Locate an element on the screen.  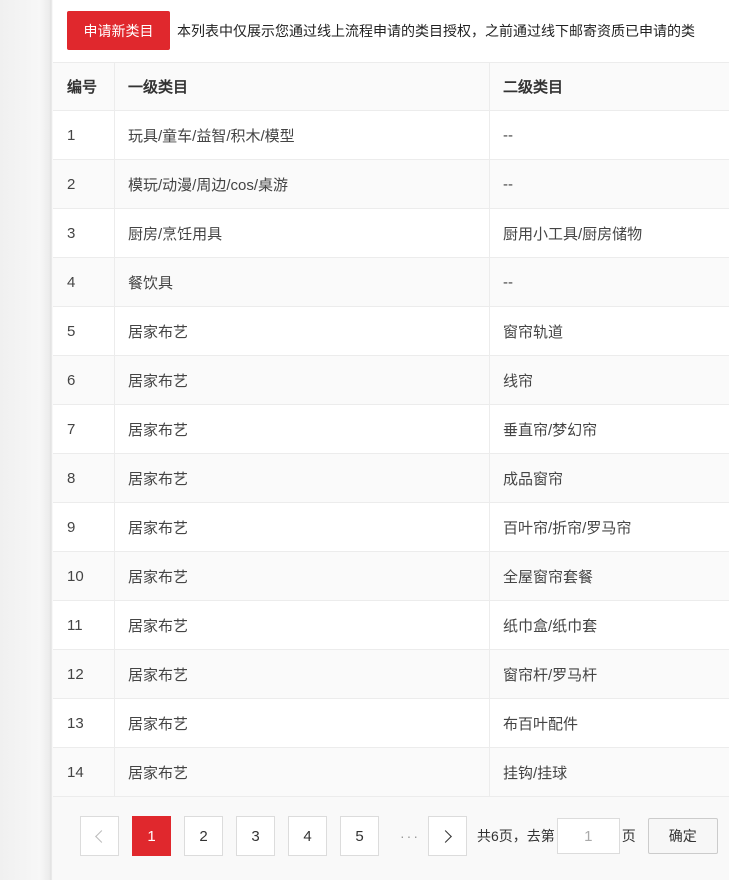
pagination-ellipsis: ··· is located at coordinates (410, 836).